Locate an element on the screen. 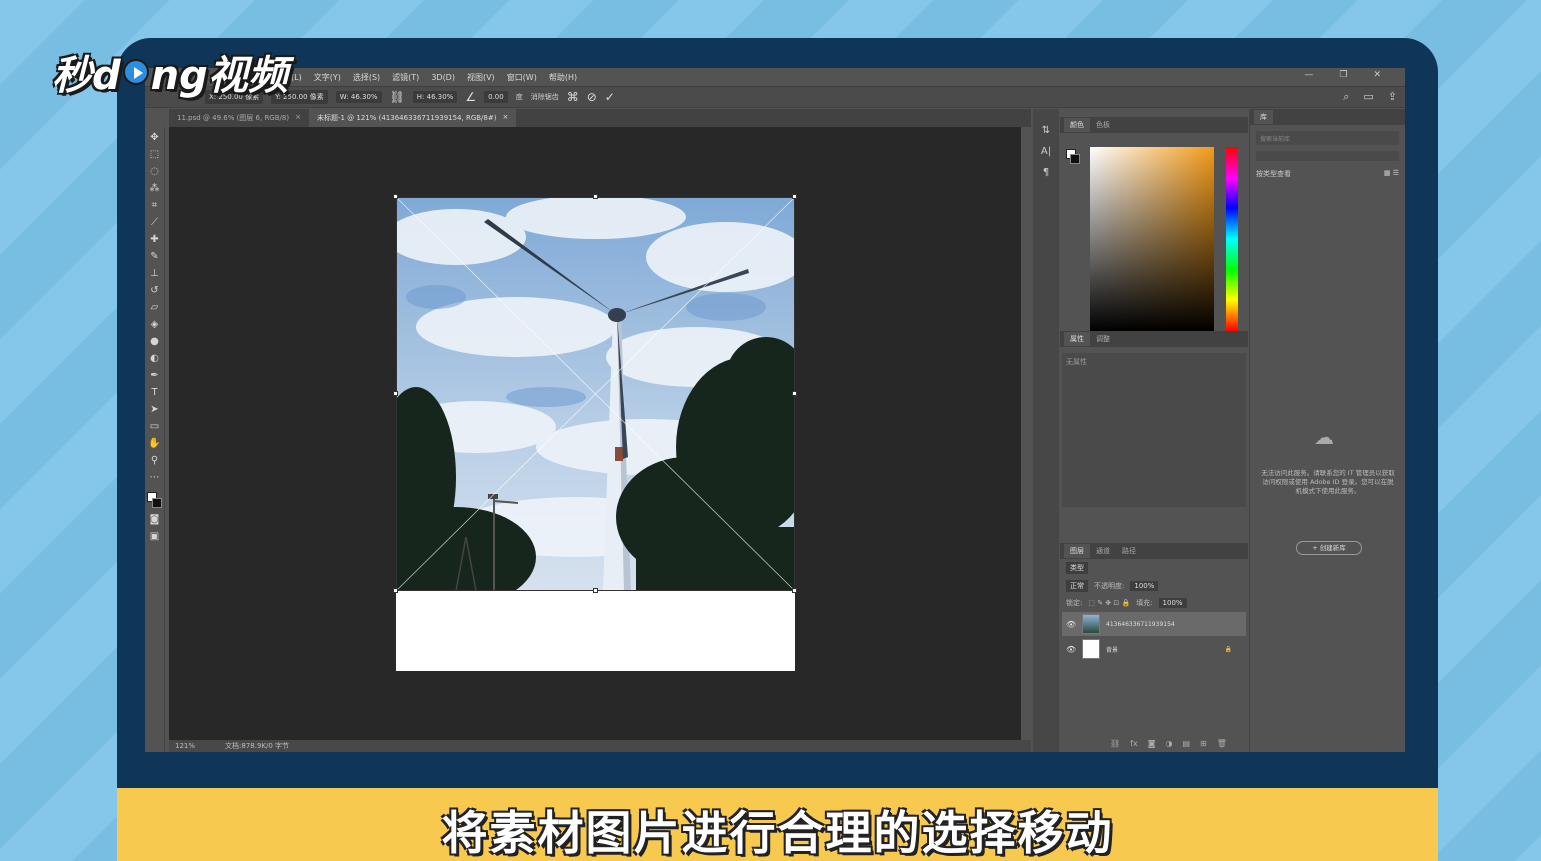  tab-swatches: 色板 is located at coordinates (1103, 125).